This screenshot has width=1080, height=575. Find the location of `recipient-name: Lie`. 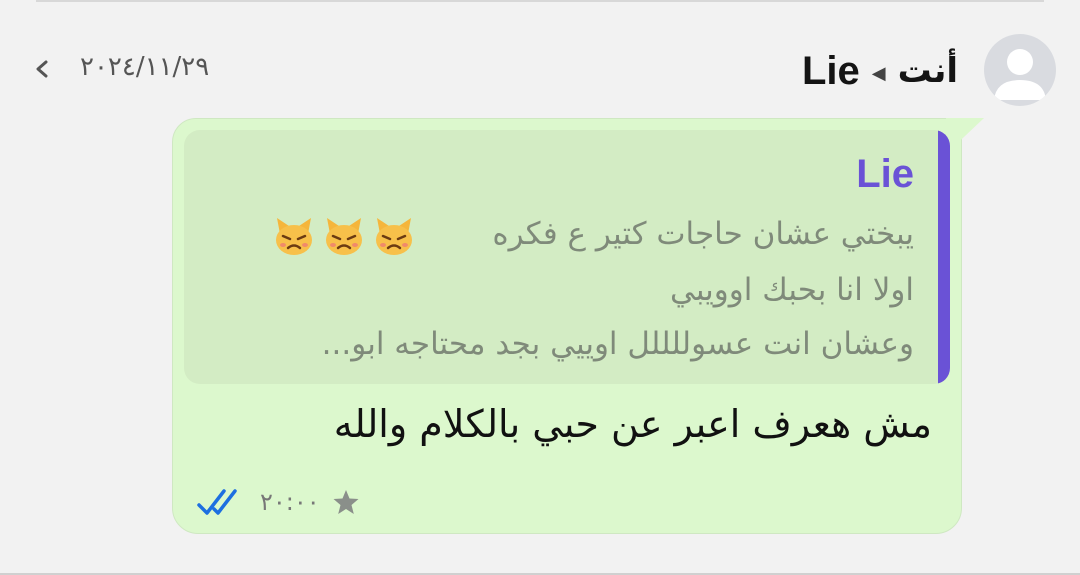

recipient-name: Lie is located at coordinates (830, 70).